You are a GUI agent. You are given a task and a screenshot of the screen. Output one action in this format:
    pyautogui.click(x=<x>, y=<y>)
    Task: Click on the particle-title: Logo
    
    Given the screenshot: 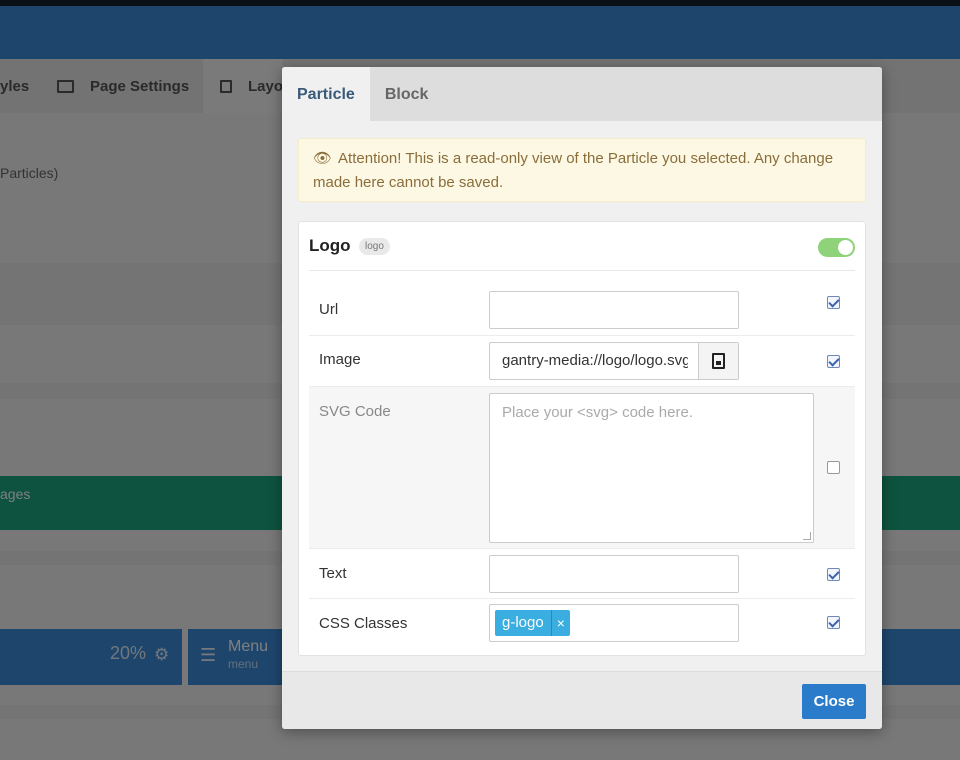 What is the action you would take?
    pyautogui.click(x=330, y=245)
    